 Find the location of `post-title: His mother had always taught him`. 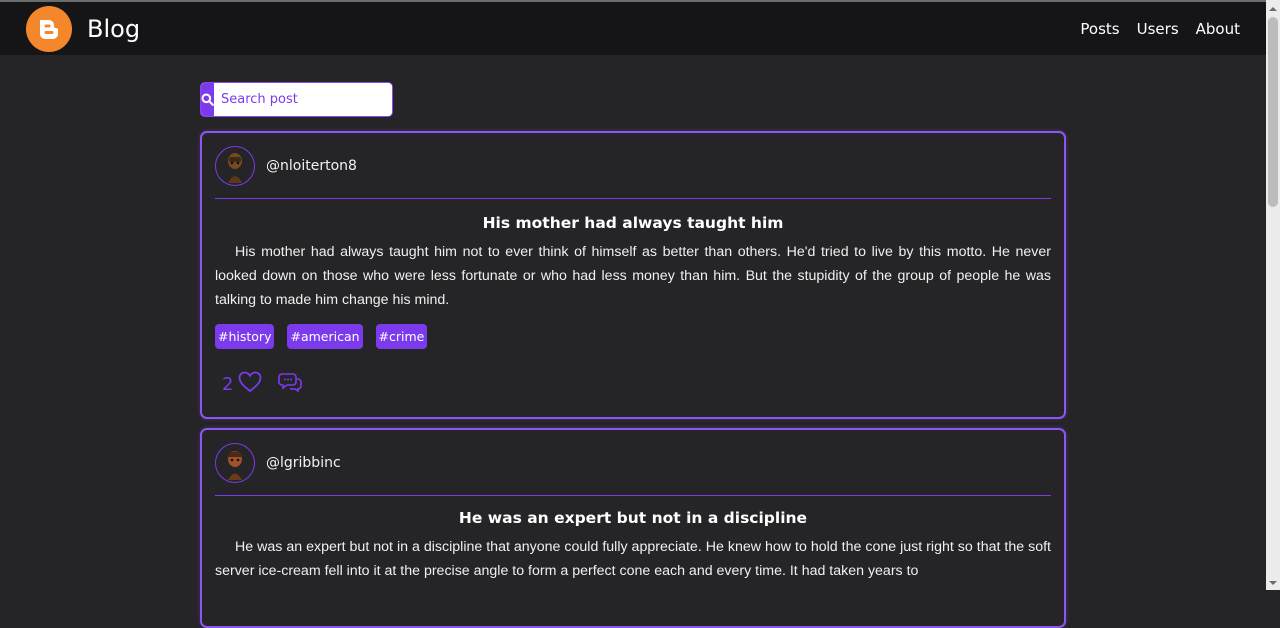

post-title: His mother had always taught him is located at coordinates (633, 223).